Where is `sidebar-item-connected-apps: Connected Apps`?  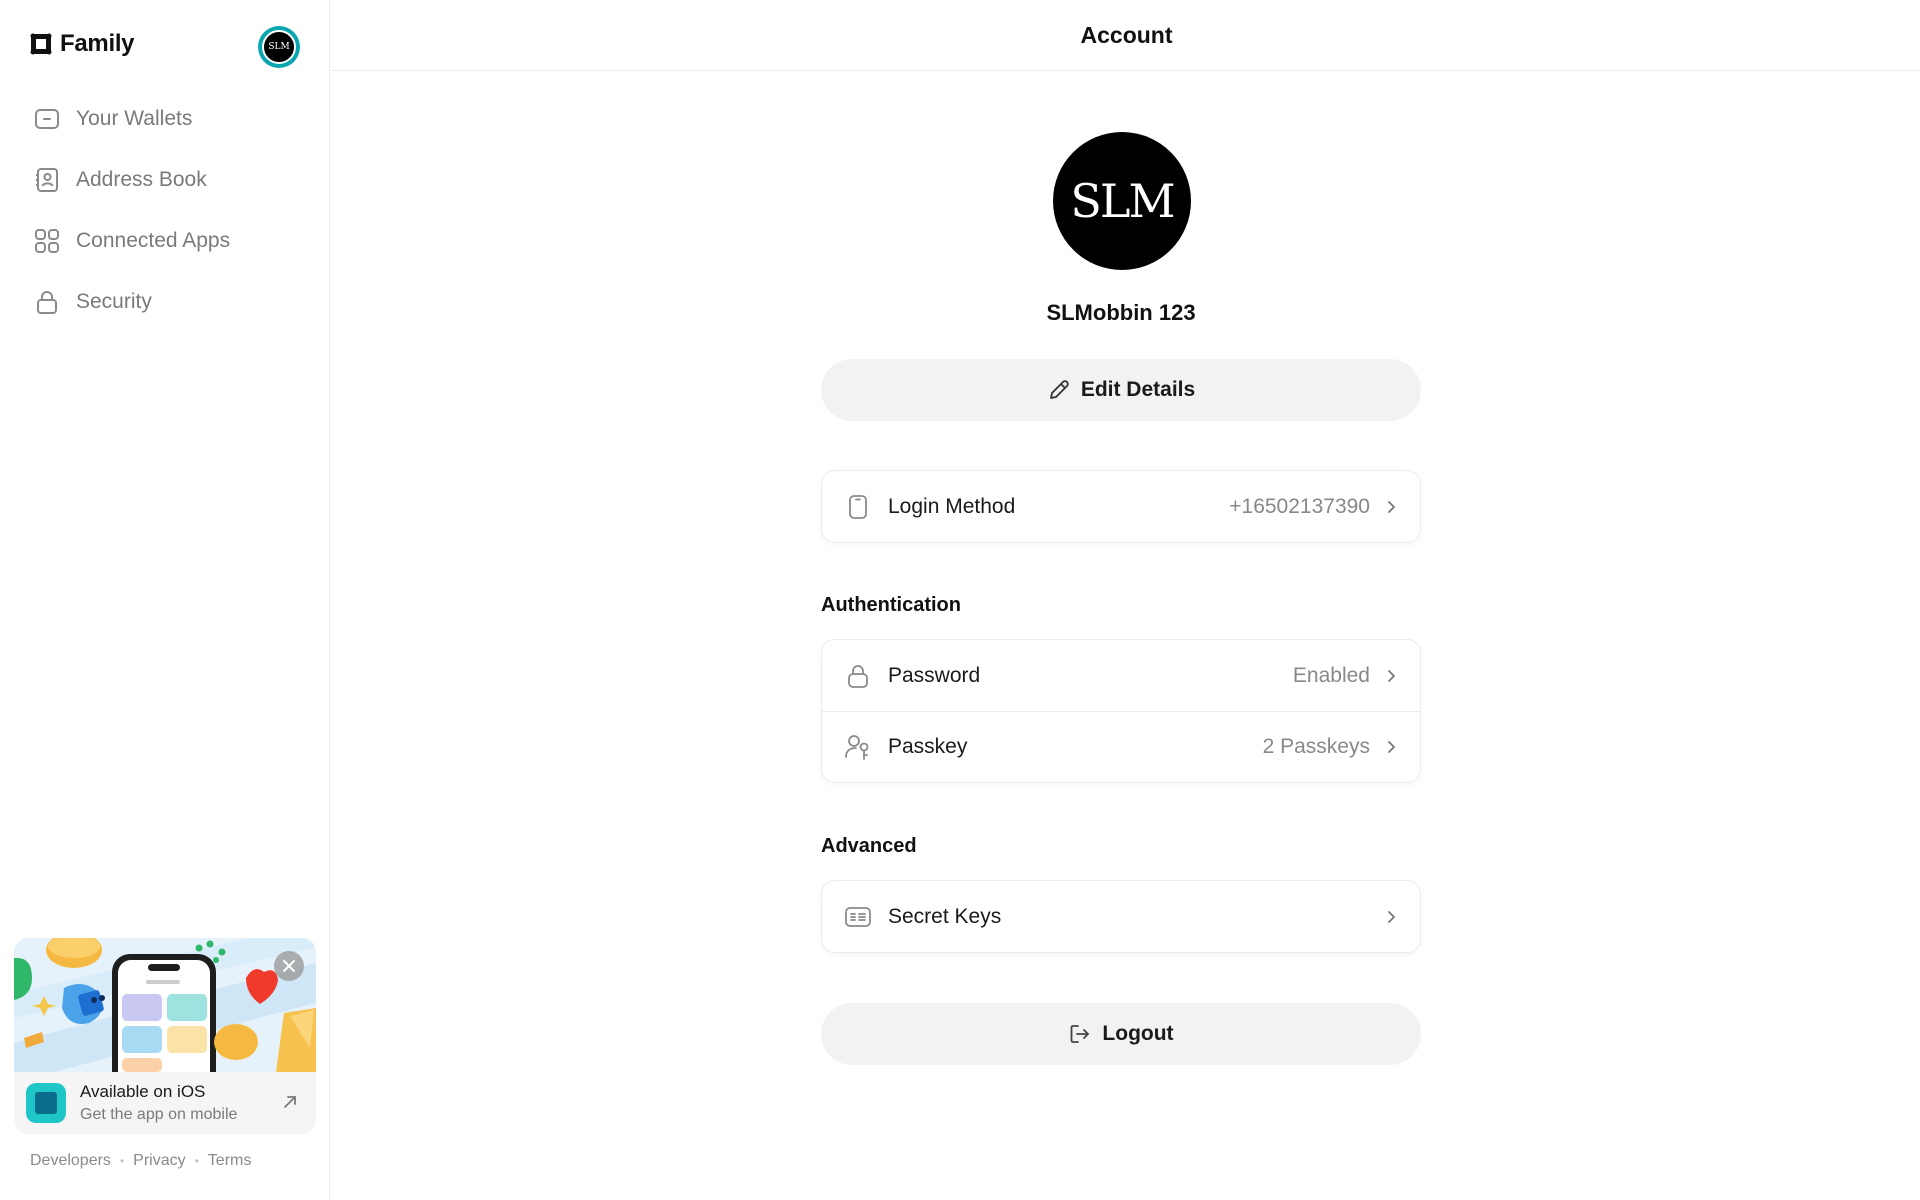 sidebar-item-connected-apps: Connected Apps is located at coordinates (166, 240).